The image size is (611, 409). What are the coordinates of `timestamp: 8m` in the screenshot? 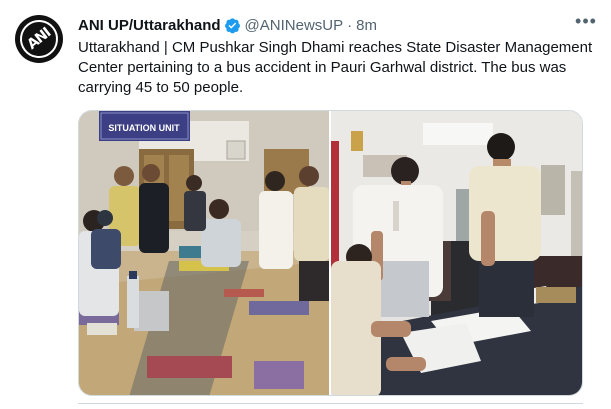 It's located at (366, 25).